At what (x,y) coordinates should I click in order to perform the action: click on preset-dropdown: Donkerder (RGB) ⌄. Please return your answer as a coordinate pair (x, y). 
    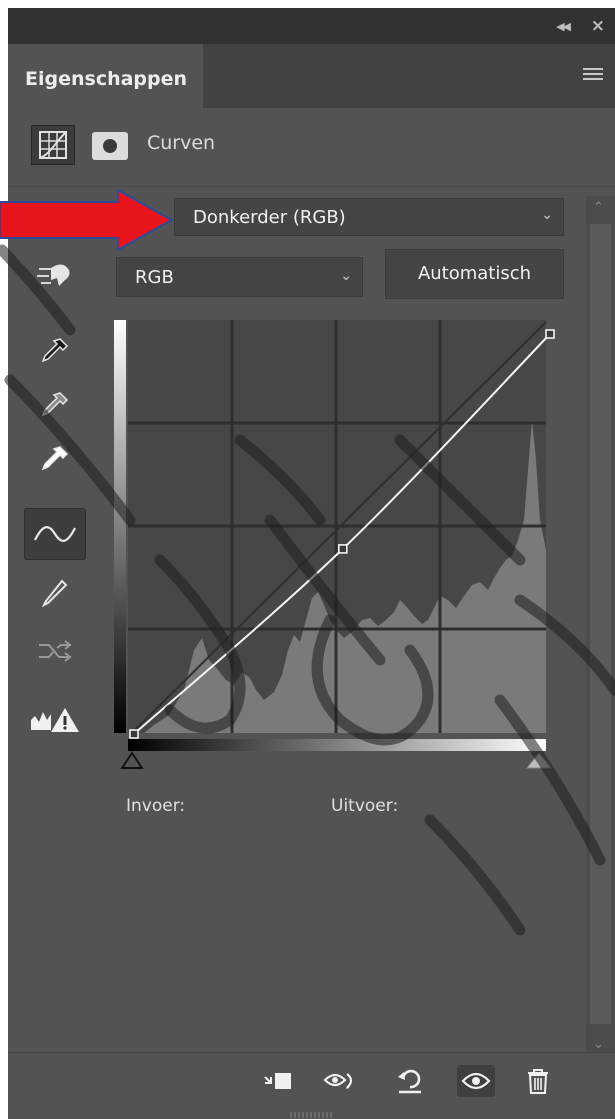
    Looking at the image, I should click on (369, 217).